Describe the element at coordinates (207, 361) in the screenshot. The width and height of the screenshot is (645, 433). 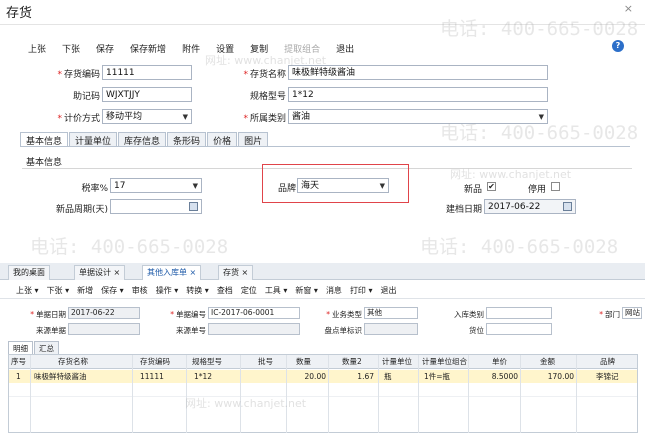
I see `col-header-spec: 规格型号` at that location.